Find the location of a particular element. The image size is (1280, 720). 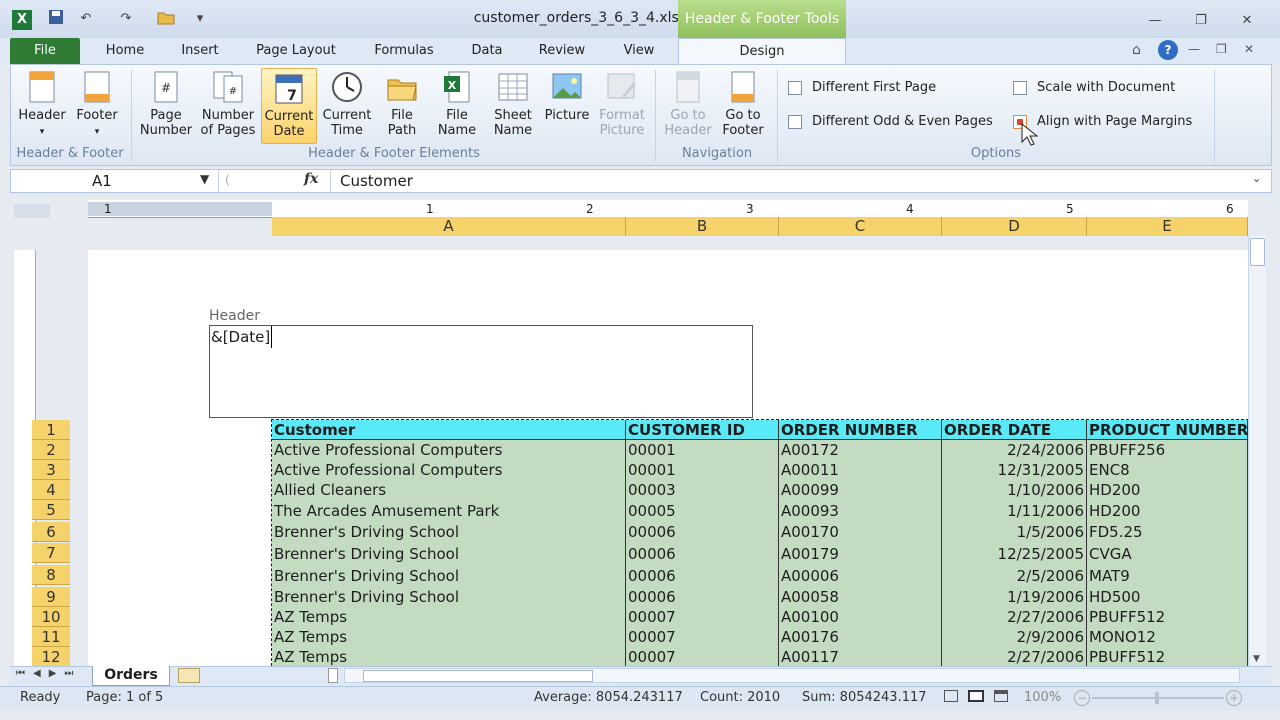

table-cell: The Arcades Amusement Park is located at coordinates (449, 511).